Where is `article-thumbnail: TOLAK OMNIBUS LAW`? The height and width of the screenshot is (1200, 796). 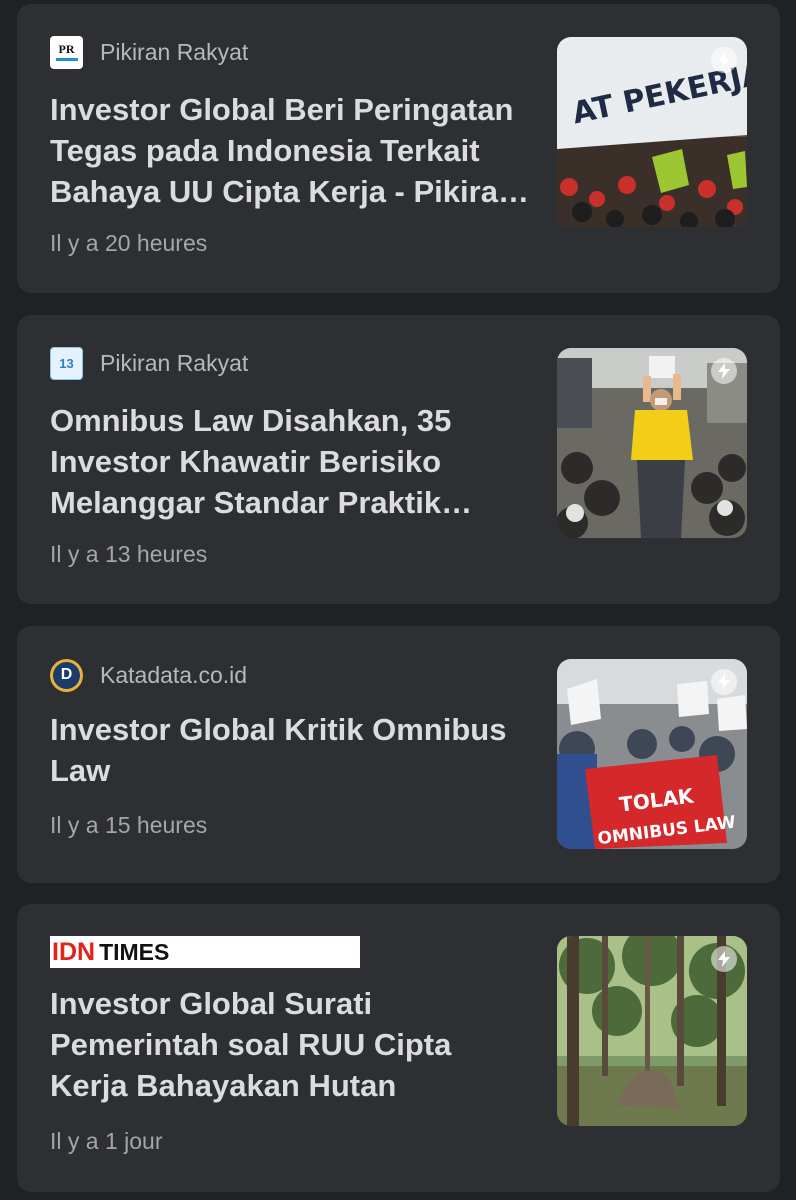
article-thumbnail: TOLAK OMNIBUS LAW is located at coordinates (652, 754).